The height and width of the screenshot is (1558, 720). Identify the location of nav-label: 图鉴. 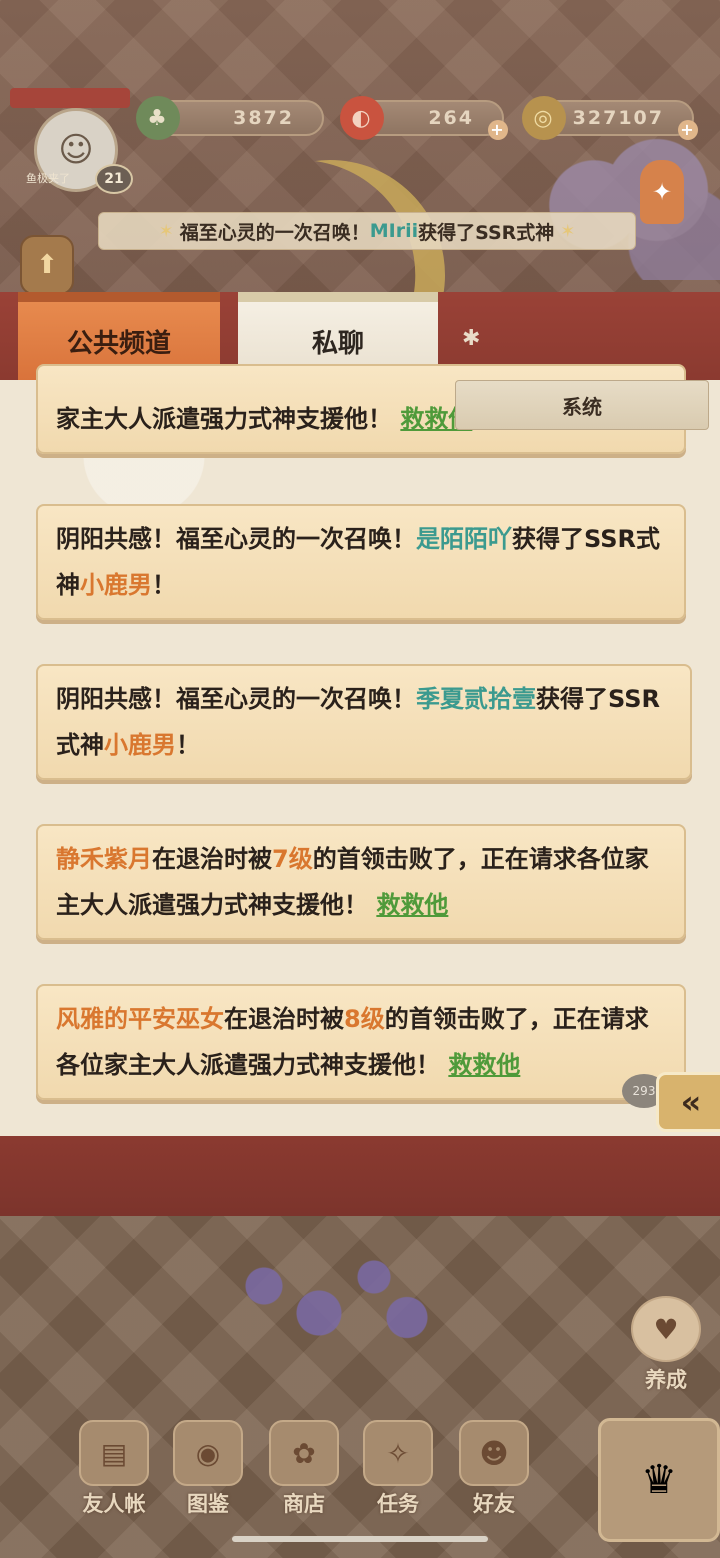
(208, 1504).